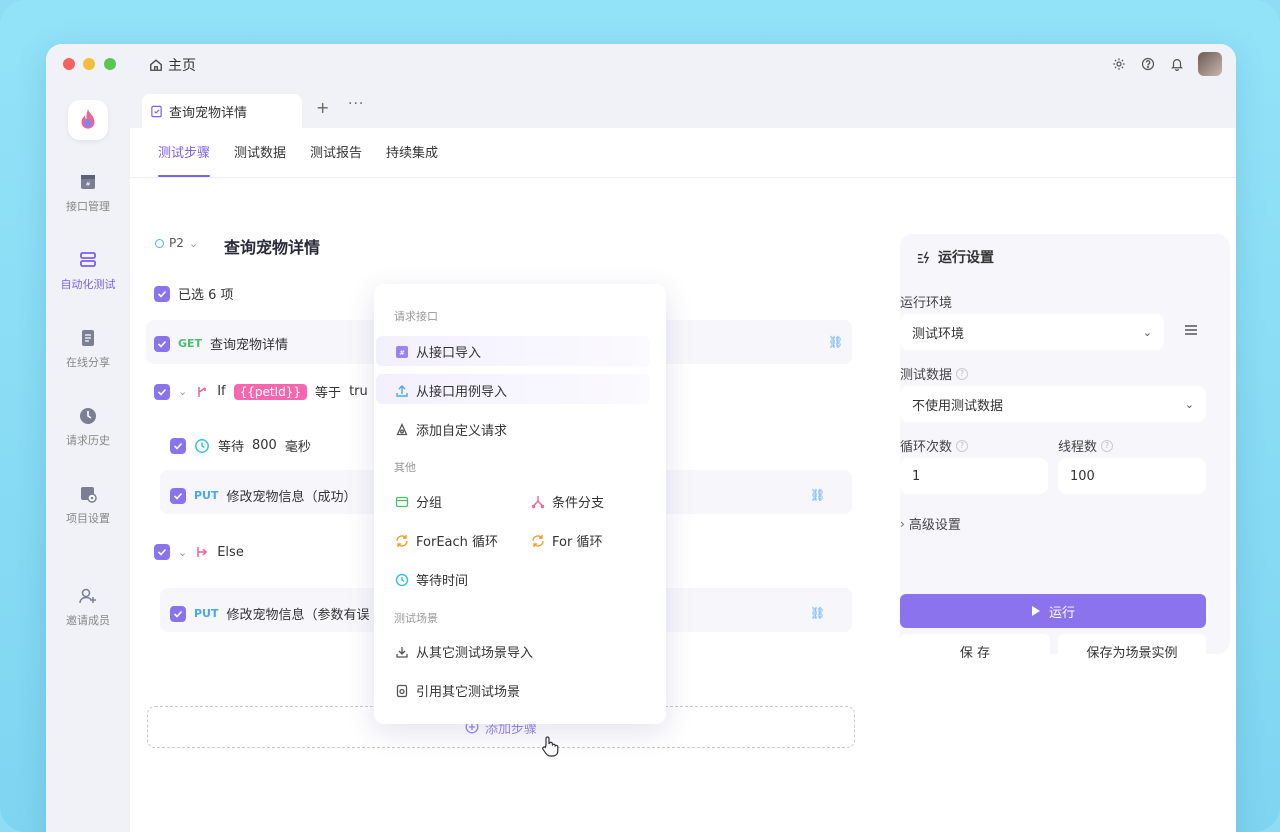  Describe the element at coordinates (291, 497) in the screenshot. I see `step-name: 修改宠物信息（成功）` at that location.